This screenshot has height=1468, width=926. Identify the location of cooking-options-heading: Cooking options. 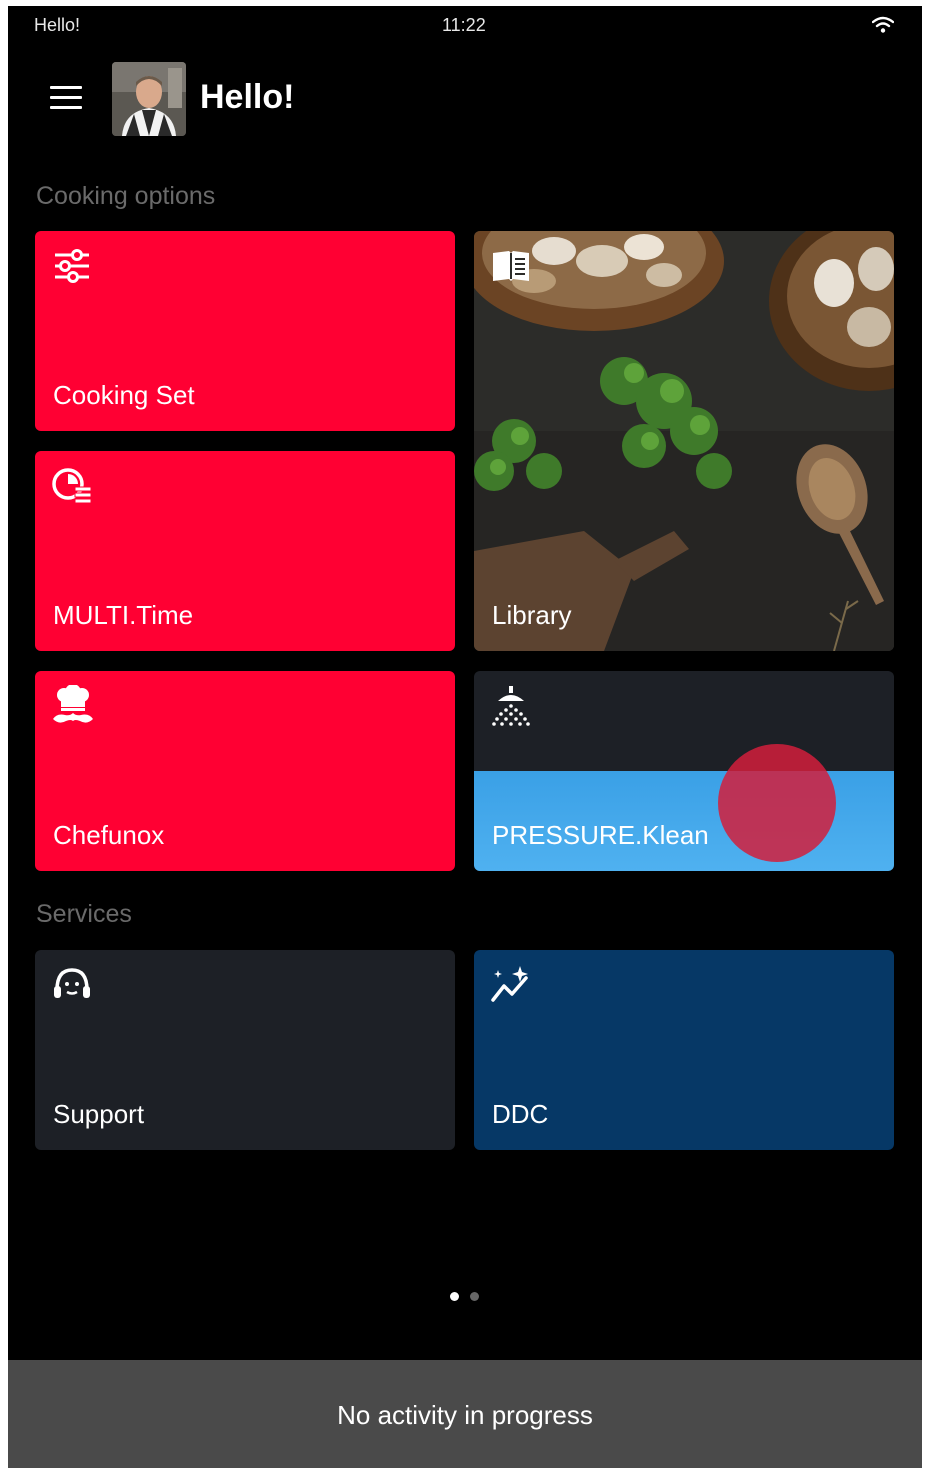
(126, 196).